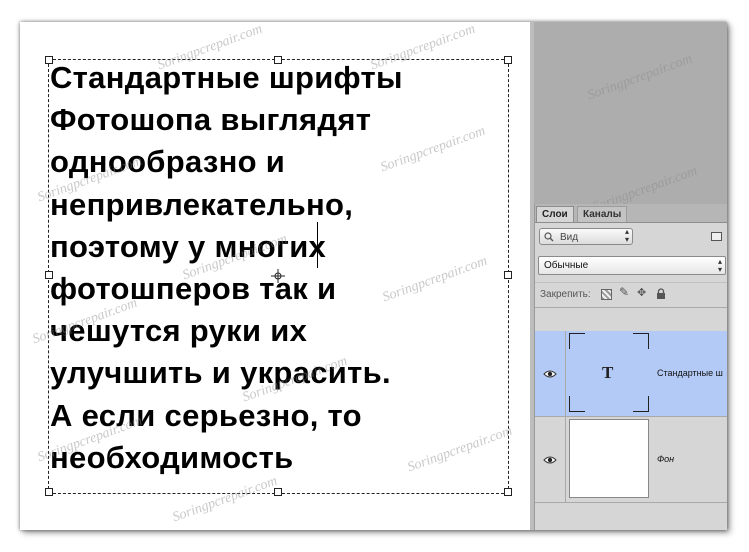 The image size is (749, 552). Describe the element at coordinates (602, 214) in the screenshot. I see `tab-channels: Каналы` at that location.